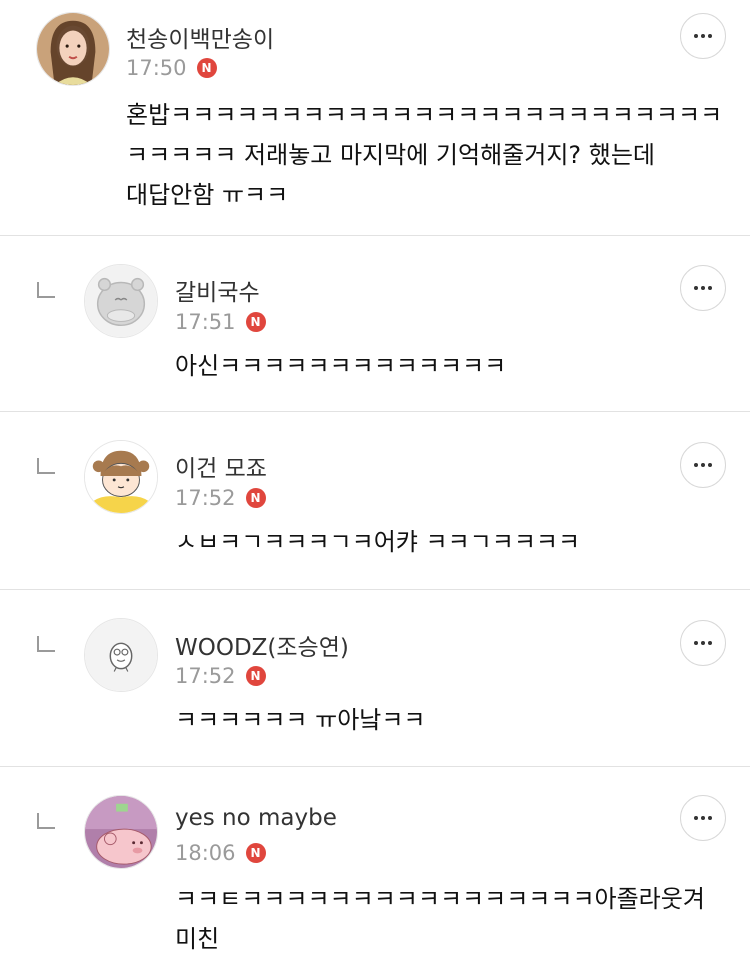  I want to click on comment-text: ㅋㅋㅋㅋㅋㅋ ㅠ아낰ㅋㅋ, so click(300, 720).